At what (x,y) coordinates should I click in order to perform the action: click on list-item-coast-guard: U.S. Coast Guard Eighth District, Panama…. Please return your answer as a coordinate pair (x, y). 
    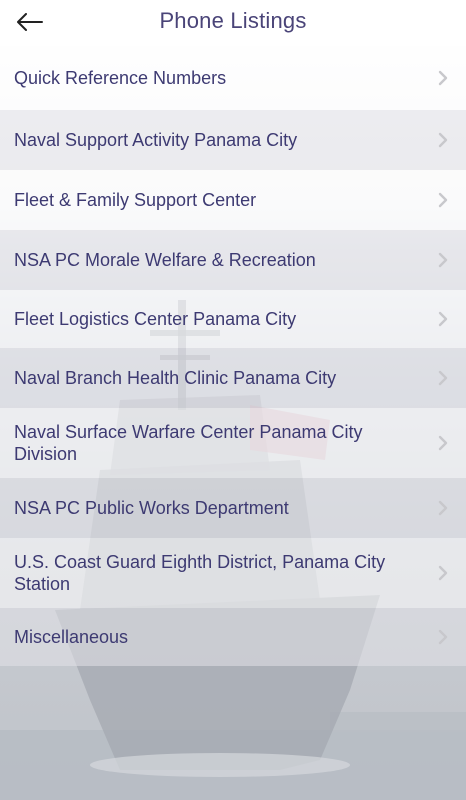
    Looking at the image, I should click on (233, 573).